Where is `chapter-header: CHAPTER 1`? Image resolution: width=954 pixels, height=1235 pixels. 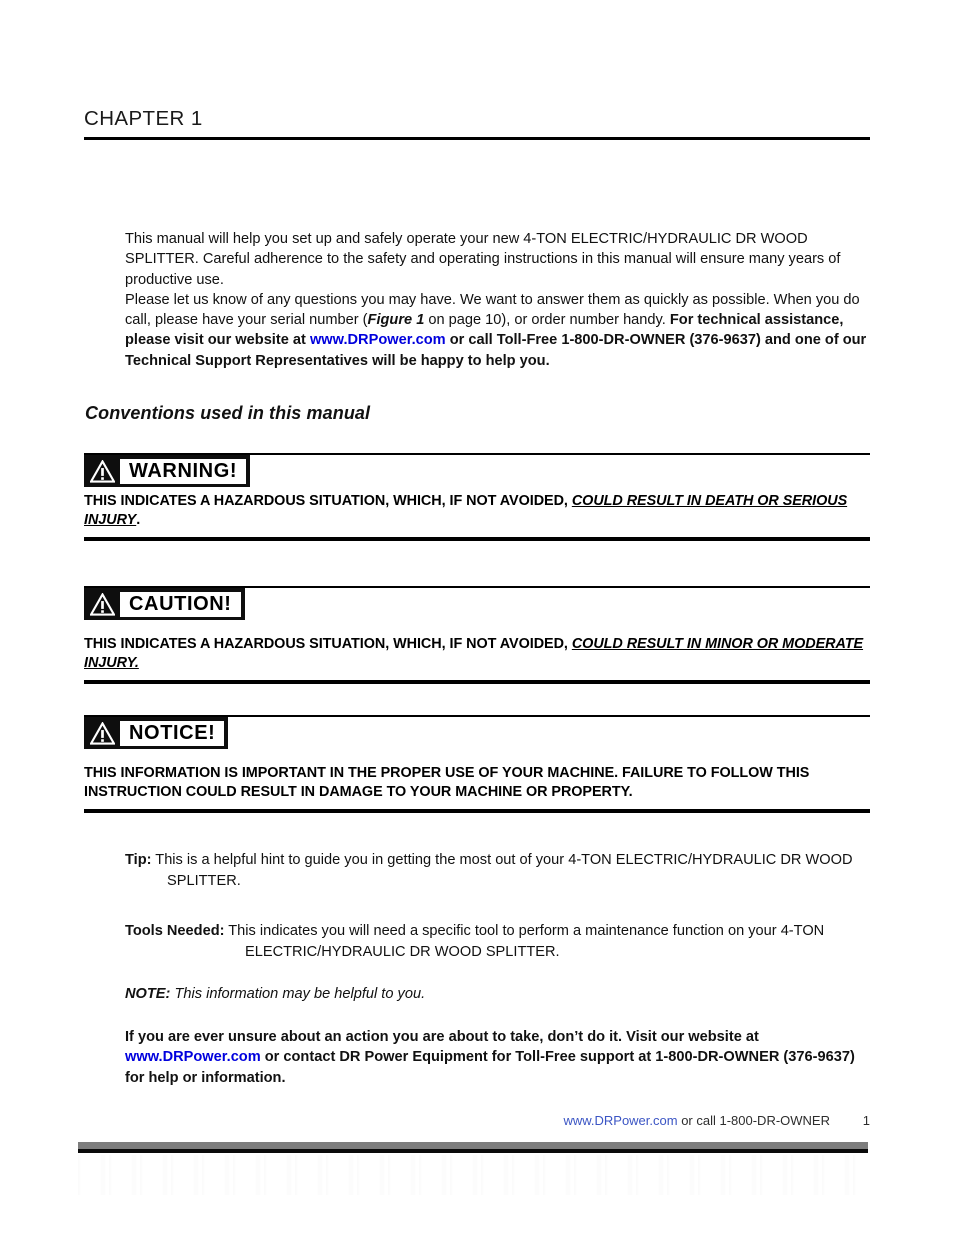
chapter-header: CHAPTER 1 is located at coordinates (477, 123).